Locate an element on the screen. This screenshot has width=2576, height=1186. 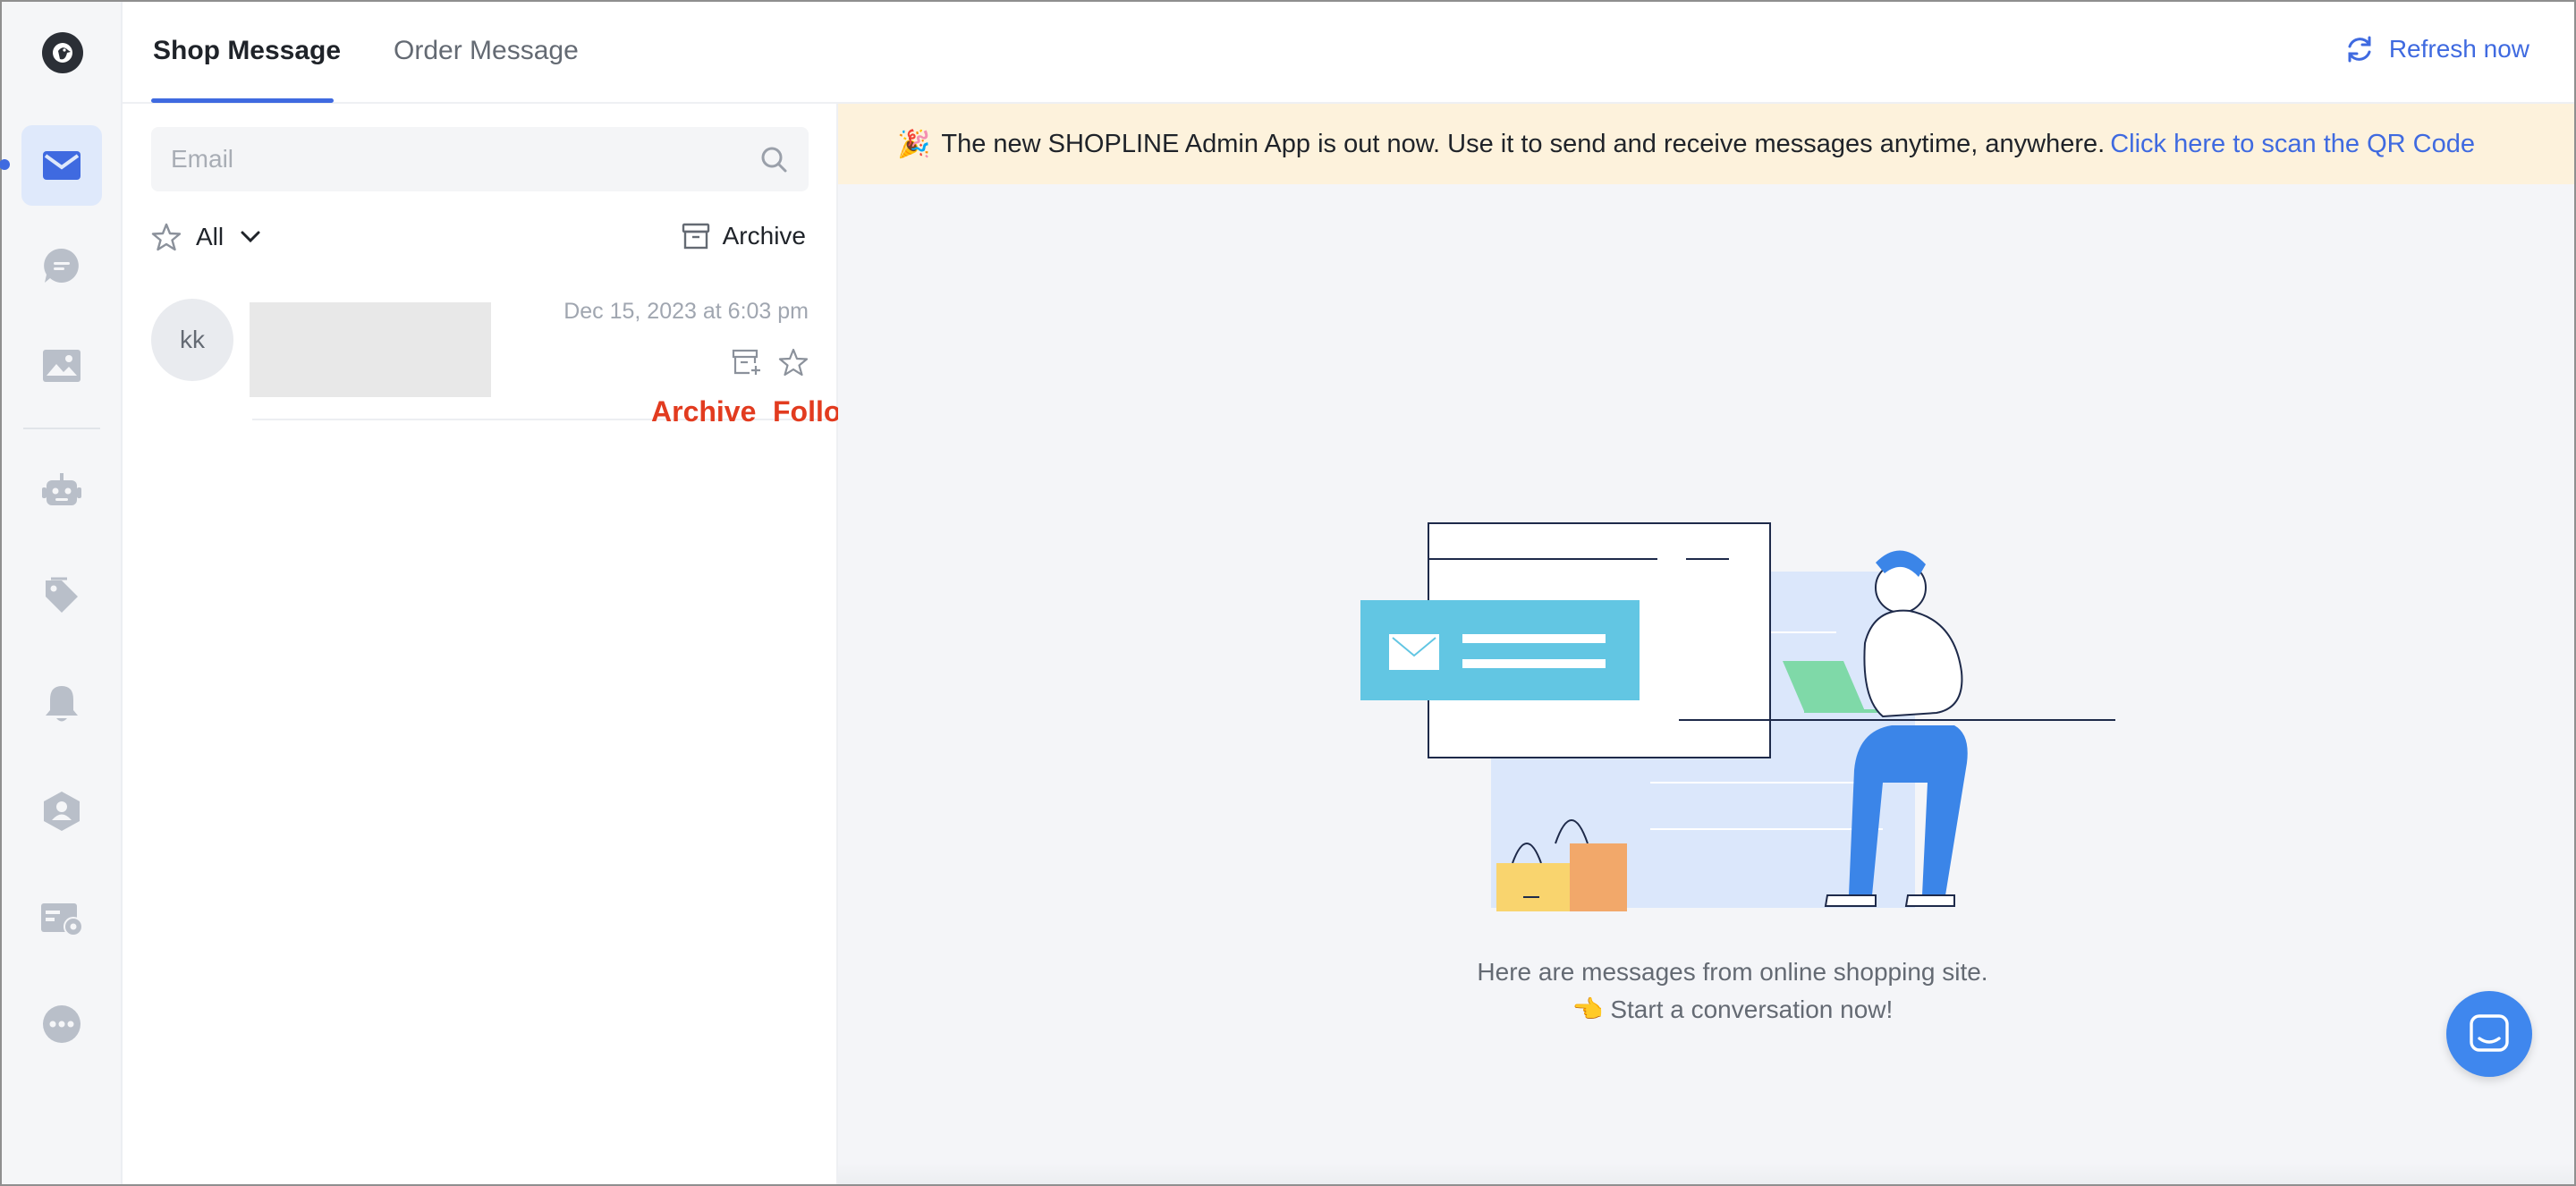
sidebar-item-notifications is located at coordinates (61, 704).